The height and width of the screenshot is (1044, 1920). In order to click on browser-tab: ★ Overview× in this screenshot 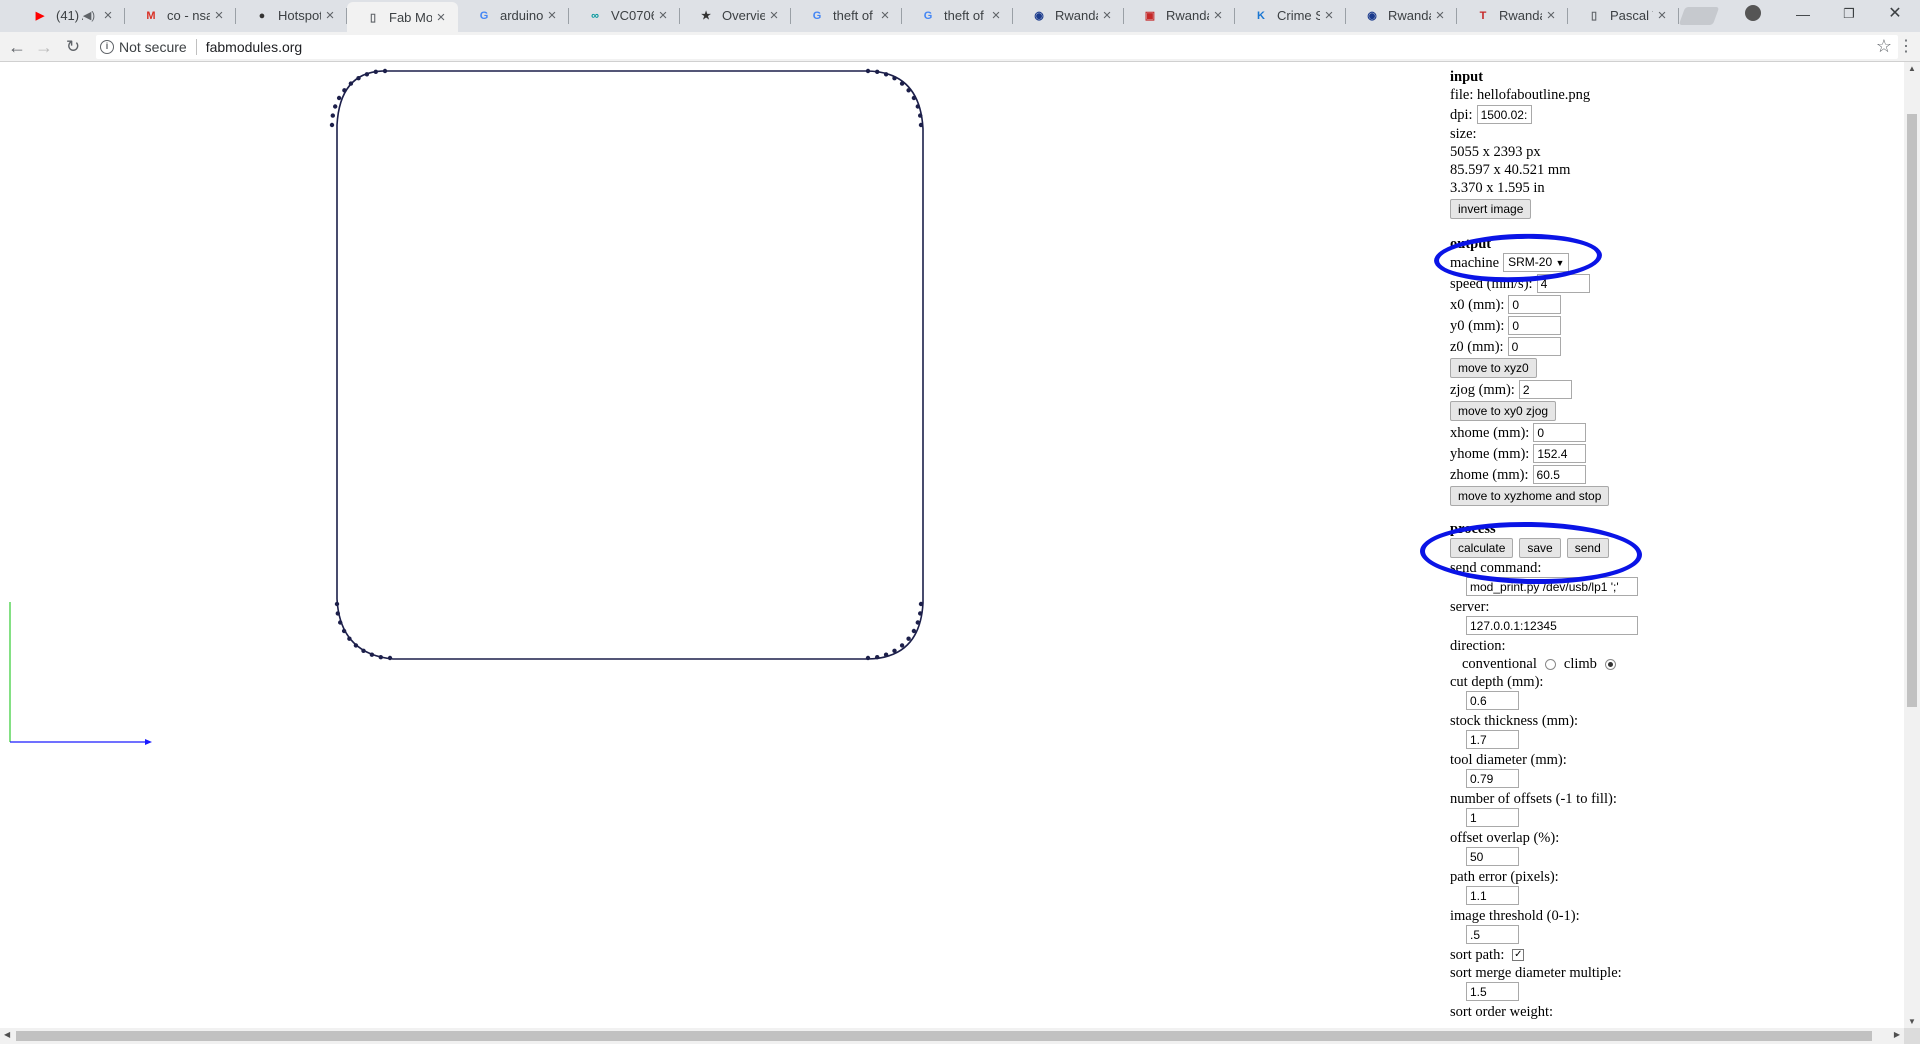, I will do `click(735, 15)`.